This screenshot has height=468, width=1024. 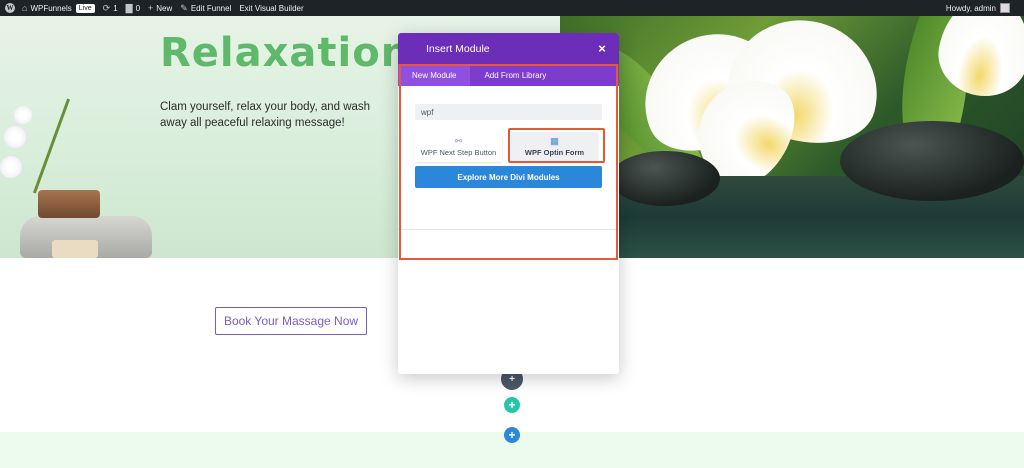 What do you see at coordinates (25, 8) in the screenshot?
I see `home-icon: ⌂` at bounding box center [25, 8].